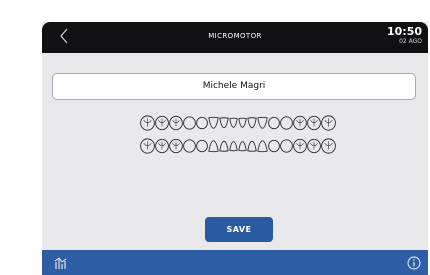  I want to click on clock-time: 10:50, so click(404, 31).